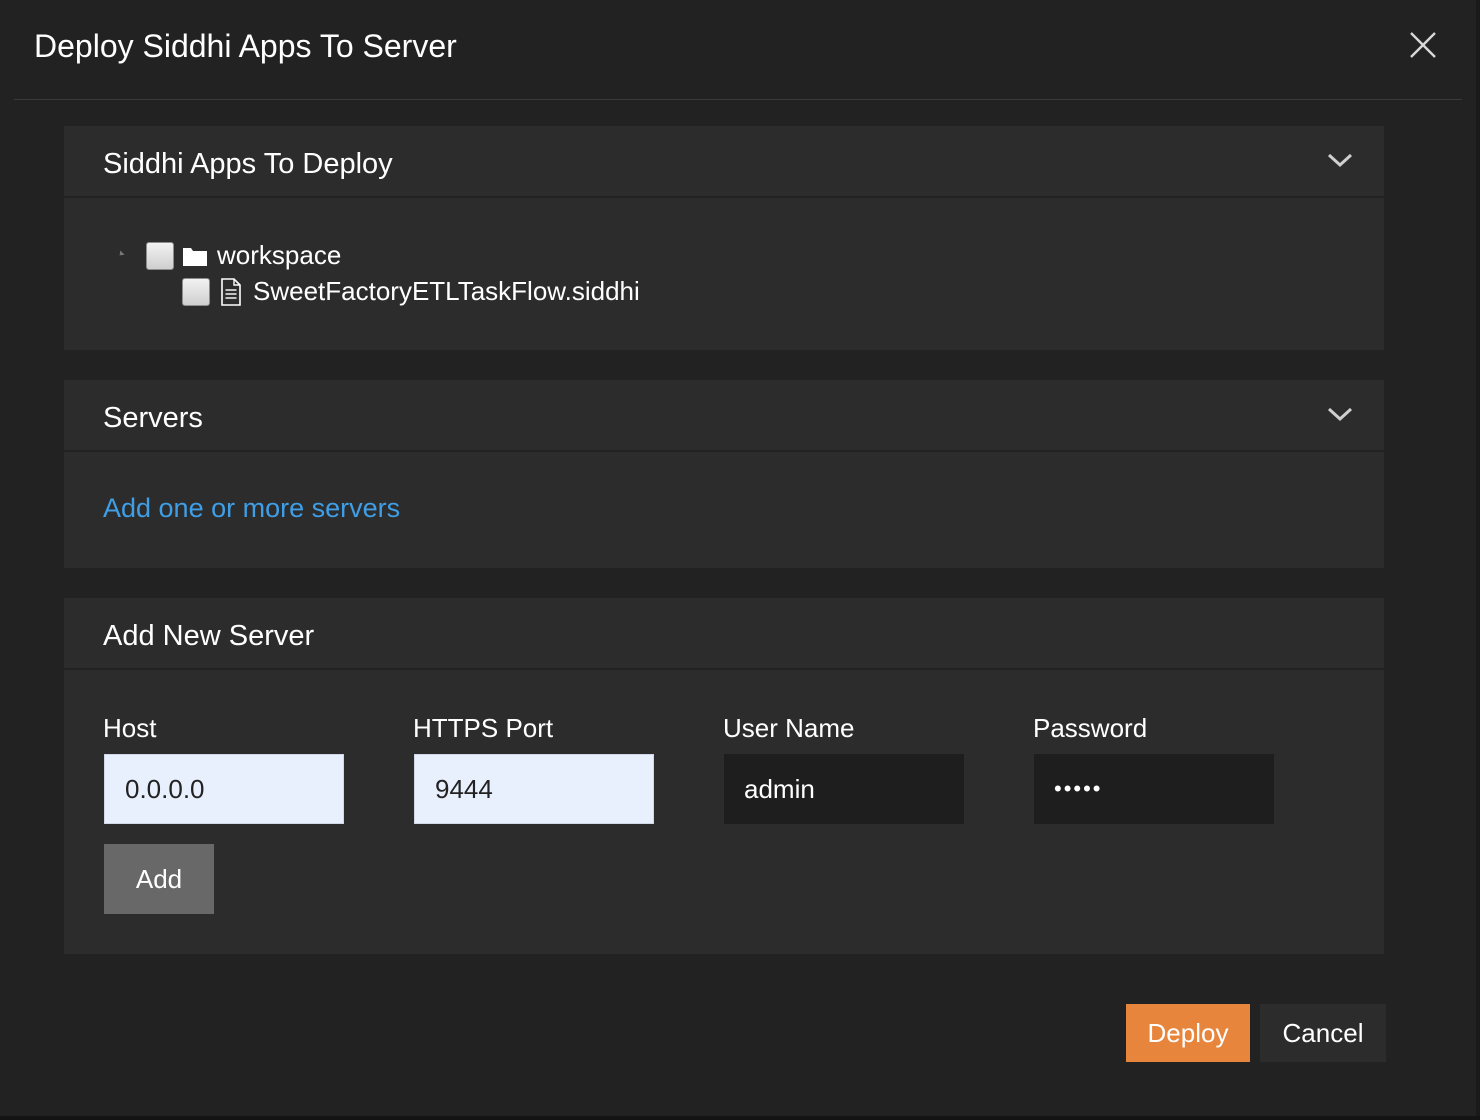  Describe the element at coordinates (1154, 789) in the screenshot. I see `password-input` at that location.